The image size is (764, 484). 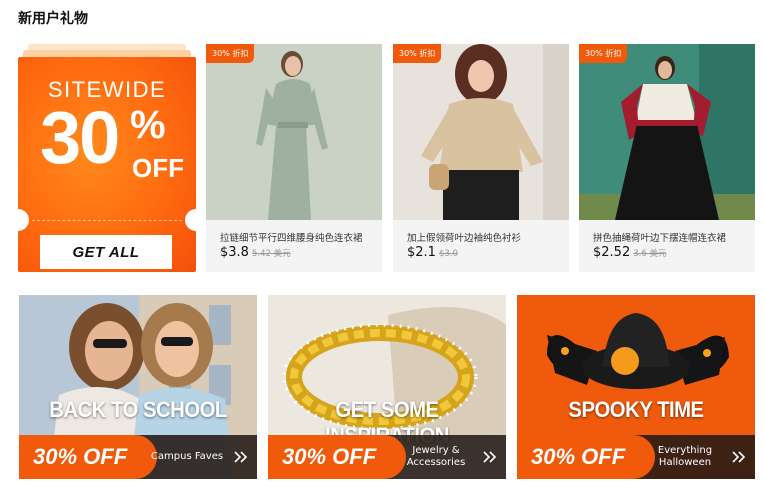 What do you see at coordinates (448, 254) in the screenshot?
I see `price-original: $3.0` at bounding box center [448, 254].